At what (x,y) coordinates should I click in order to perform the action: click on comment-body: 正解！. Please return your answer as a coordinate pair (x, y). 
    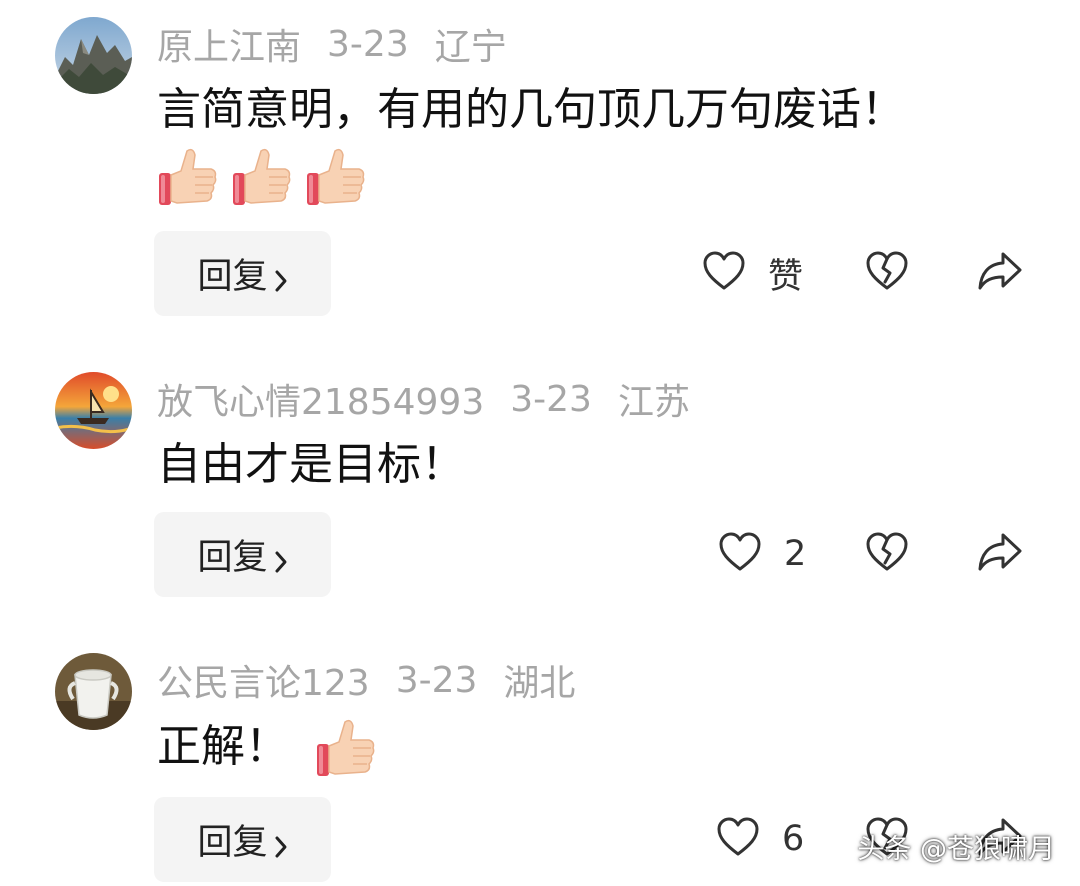
    Looking at the image, I should click on (267, 747).